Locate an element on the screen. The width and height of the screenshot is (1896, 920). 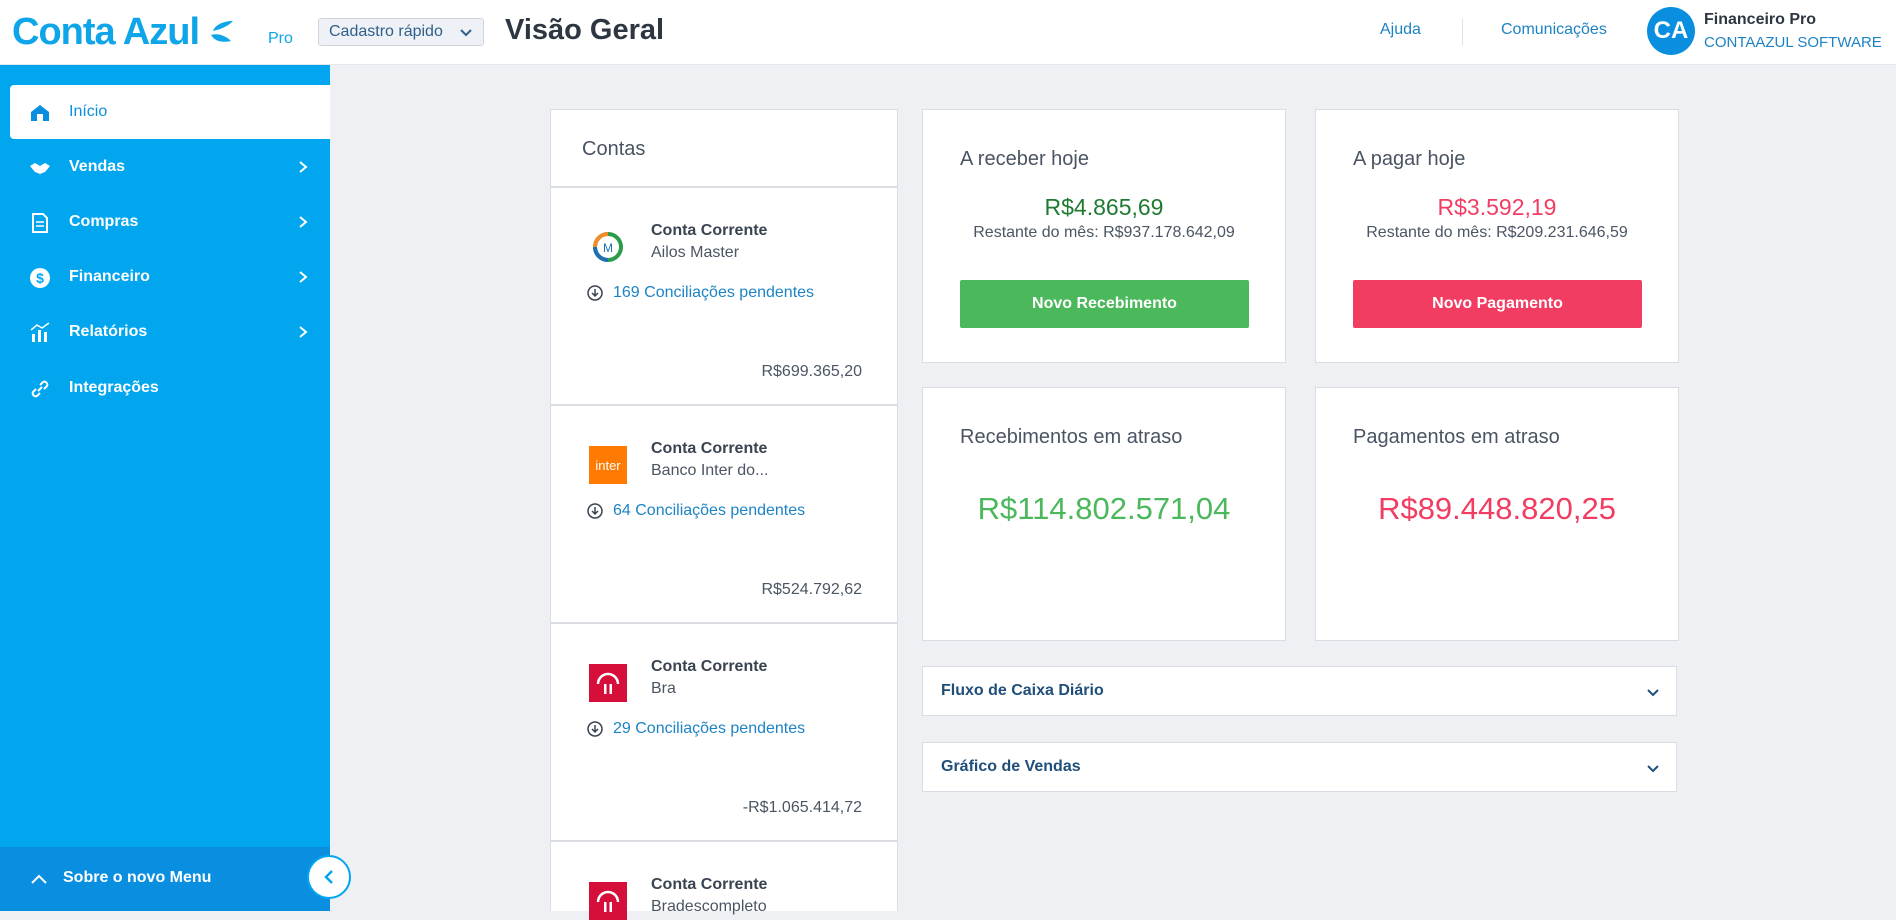
link-icon is located at coordinates (40, 389).